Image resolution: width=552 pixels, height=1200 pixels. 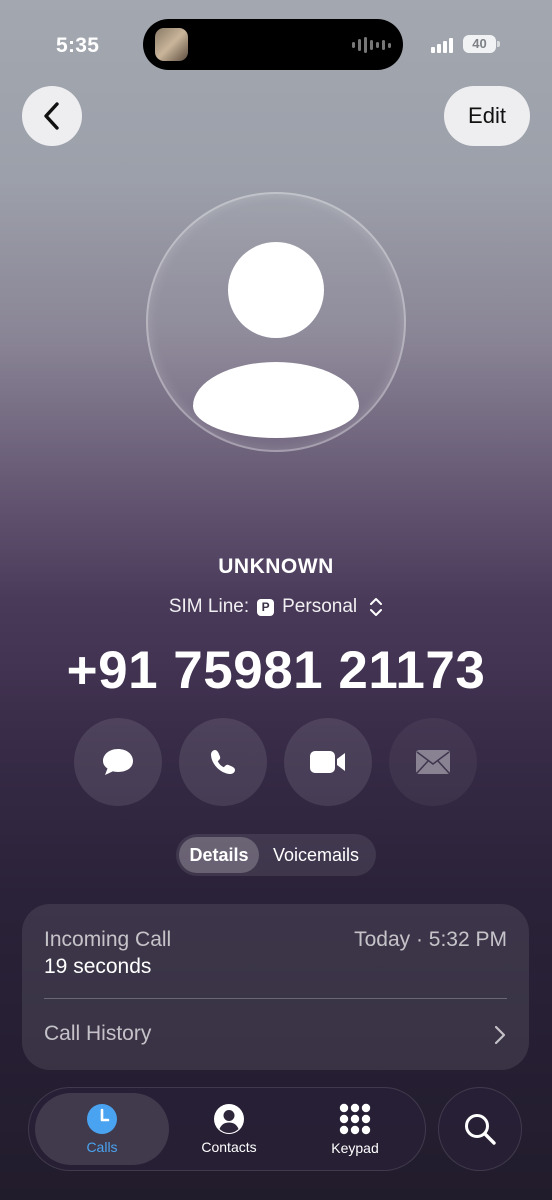 I want to click on call-duration: 19 seconds, so click(x=98, y=966).